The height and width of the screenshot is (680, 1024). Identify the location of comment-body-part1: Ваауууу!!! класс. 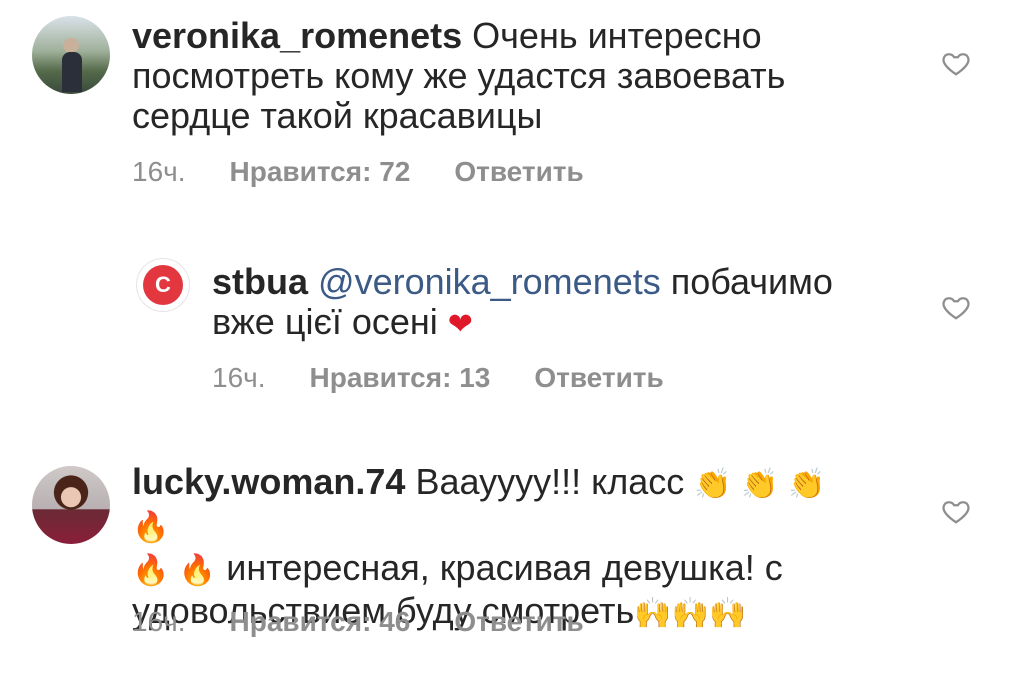
(545, 481).